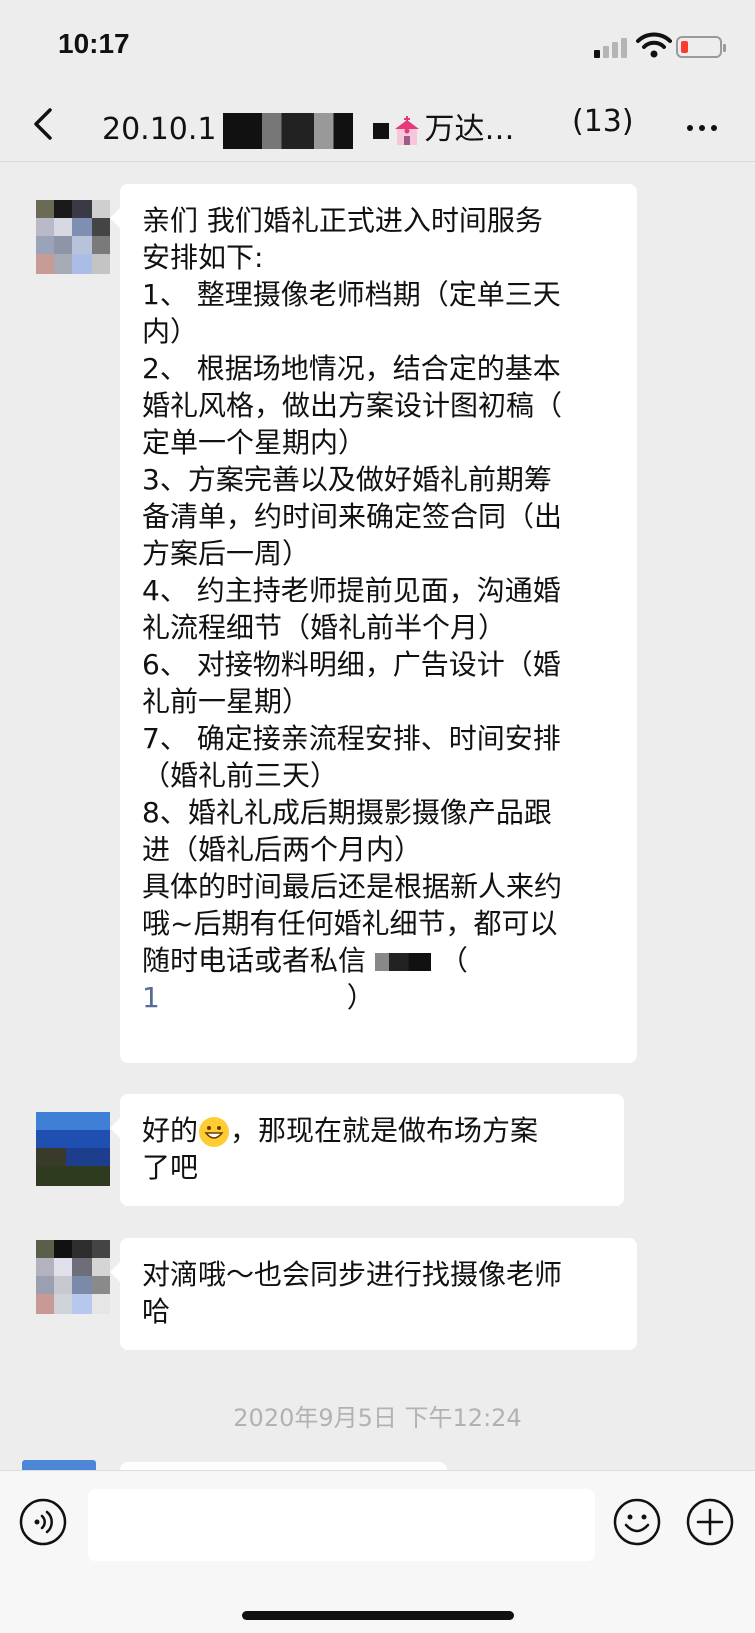 This screenshot has width=755, height=1633. I want to click on message-text: 对滴哦～也会同步进行找摄像老师 哈, so click(352, 1293).